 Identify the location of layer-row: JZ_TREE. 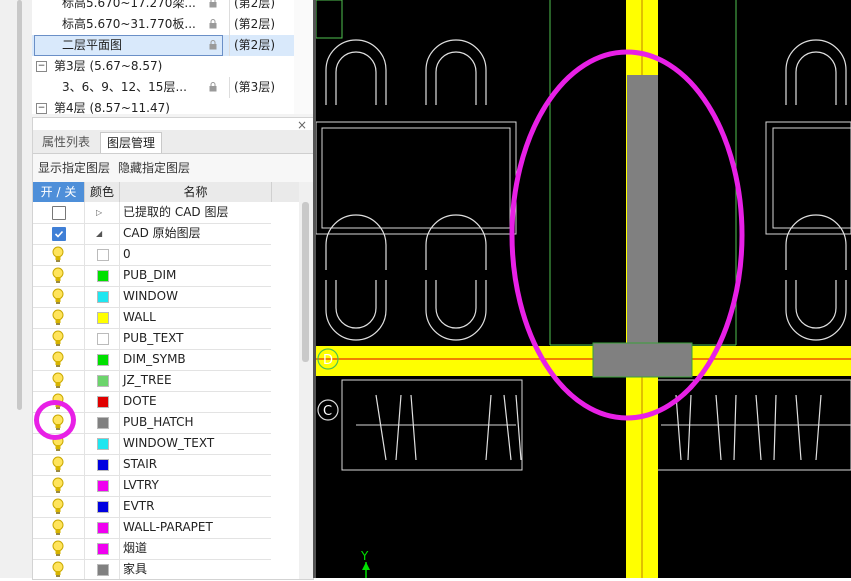
(152, 381).